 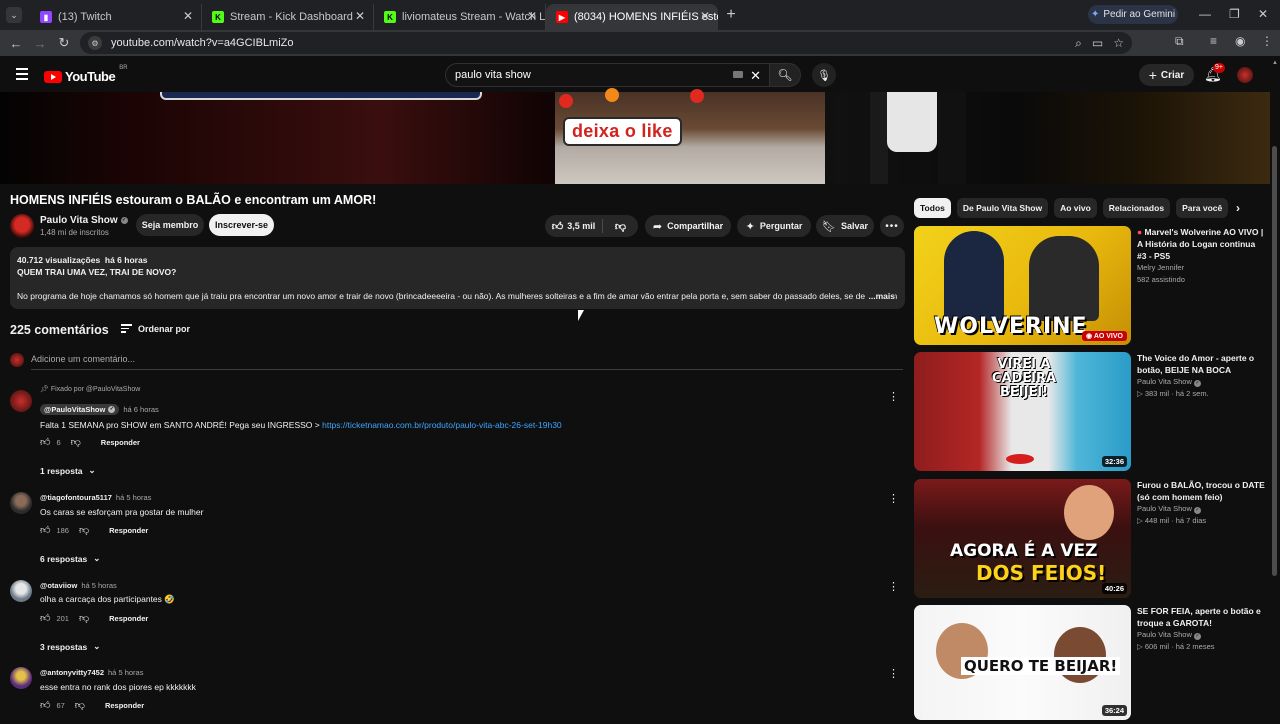 What do you see at coordinates (755, 76) in the screenshot?
I see `clear-search-icon: ✕` at bounding box center [755, 76].